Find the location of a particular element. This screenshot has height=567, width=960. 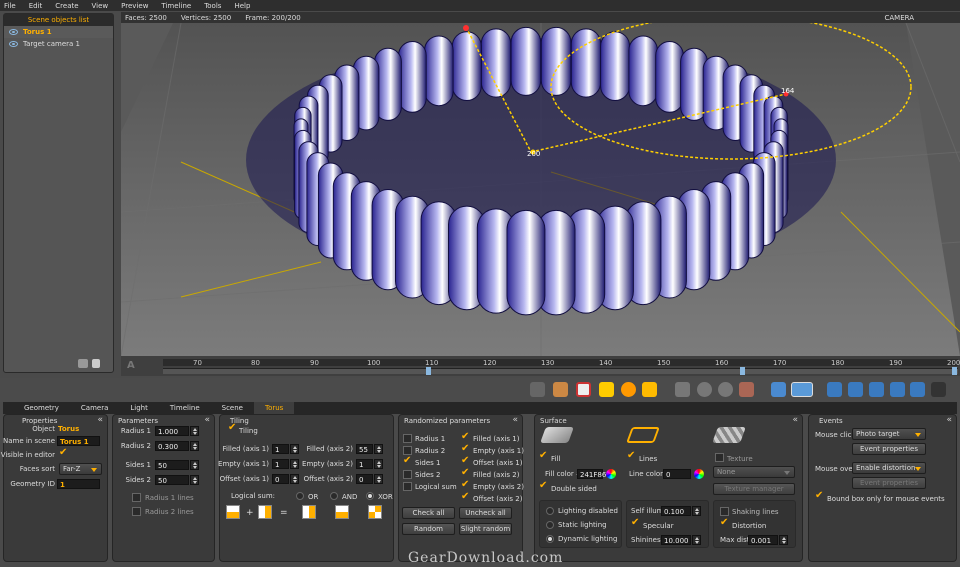

geometry-id-field: 1 is located at coordinates (78, 484).